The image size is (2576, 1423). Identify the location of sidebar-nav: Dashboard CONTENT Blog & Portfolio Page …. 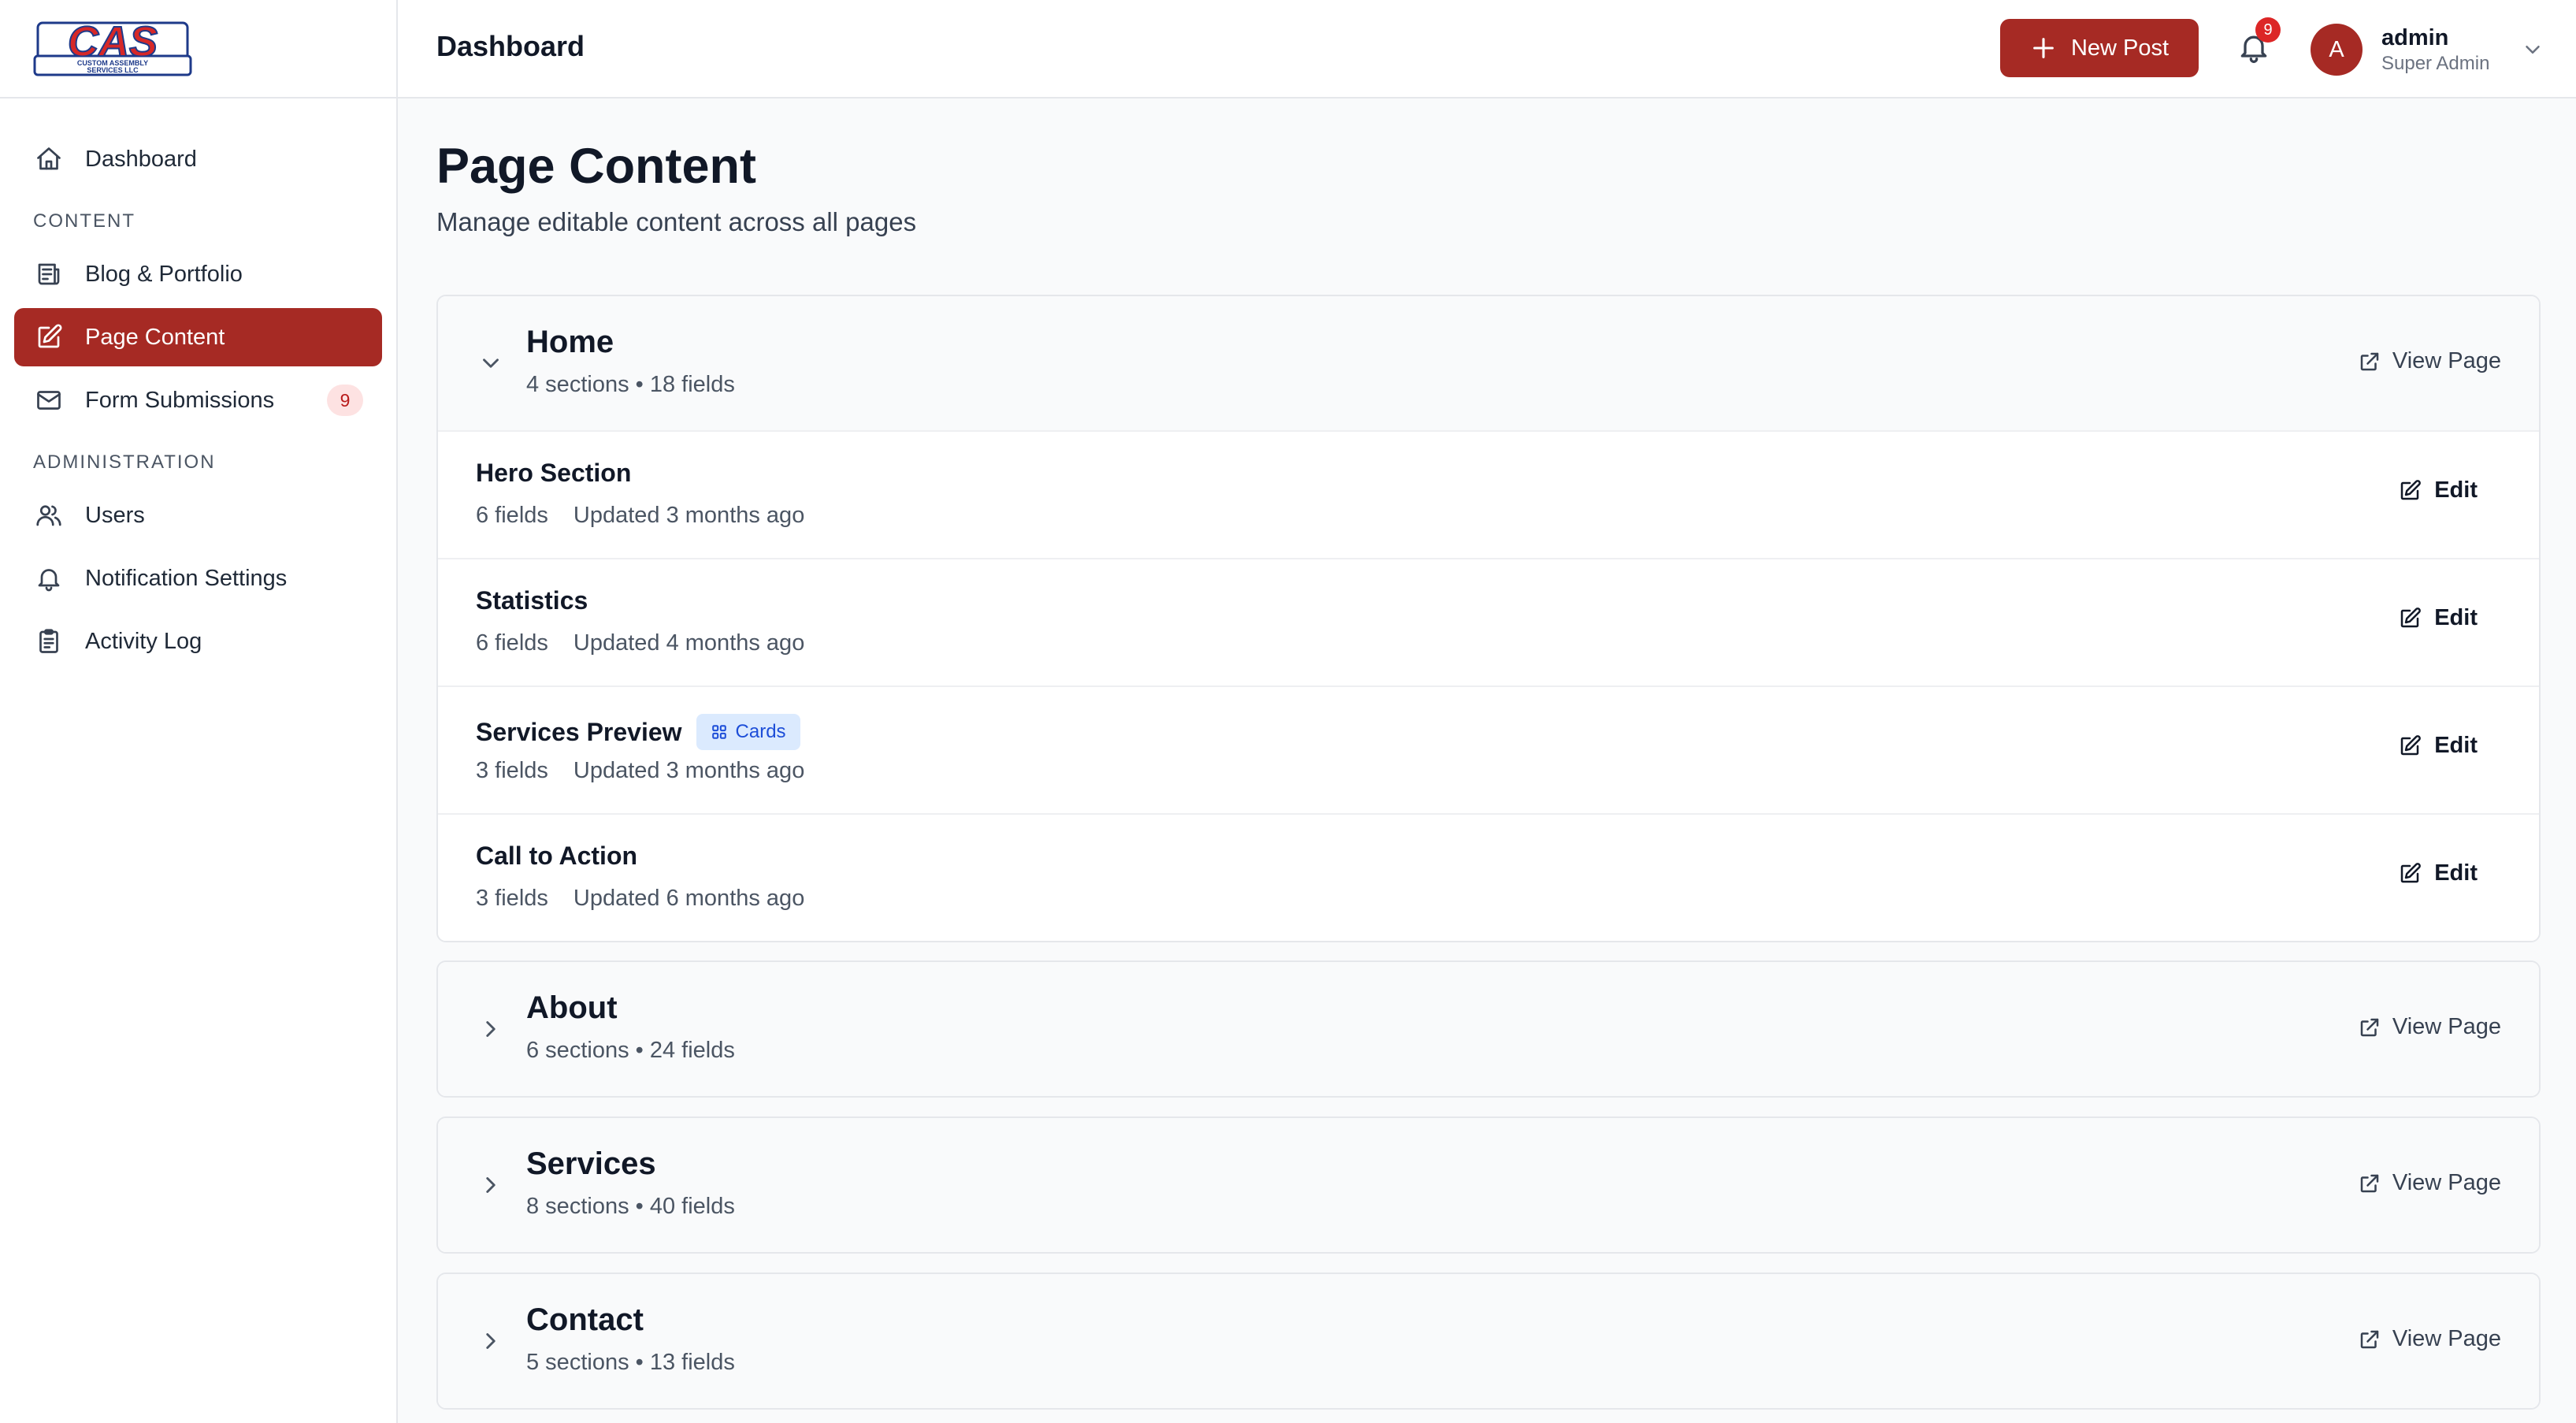
(198, 384).